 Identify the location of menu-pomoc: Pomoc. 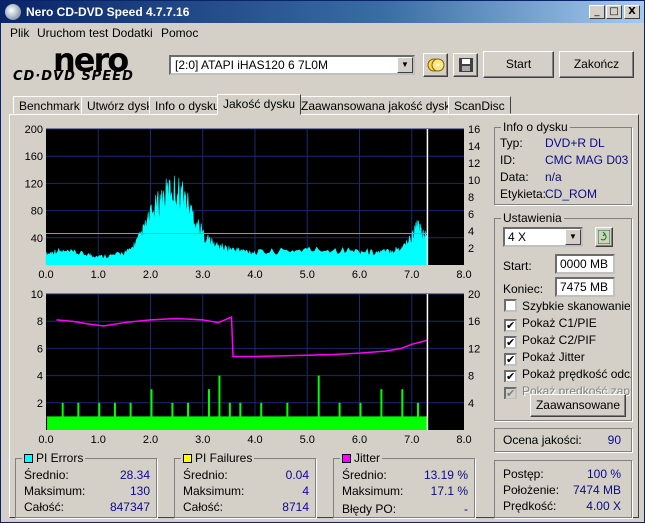
(179, 33).